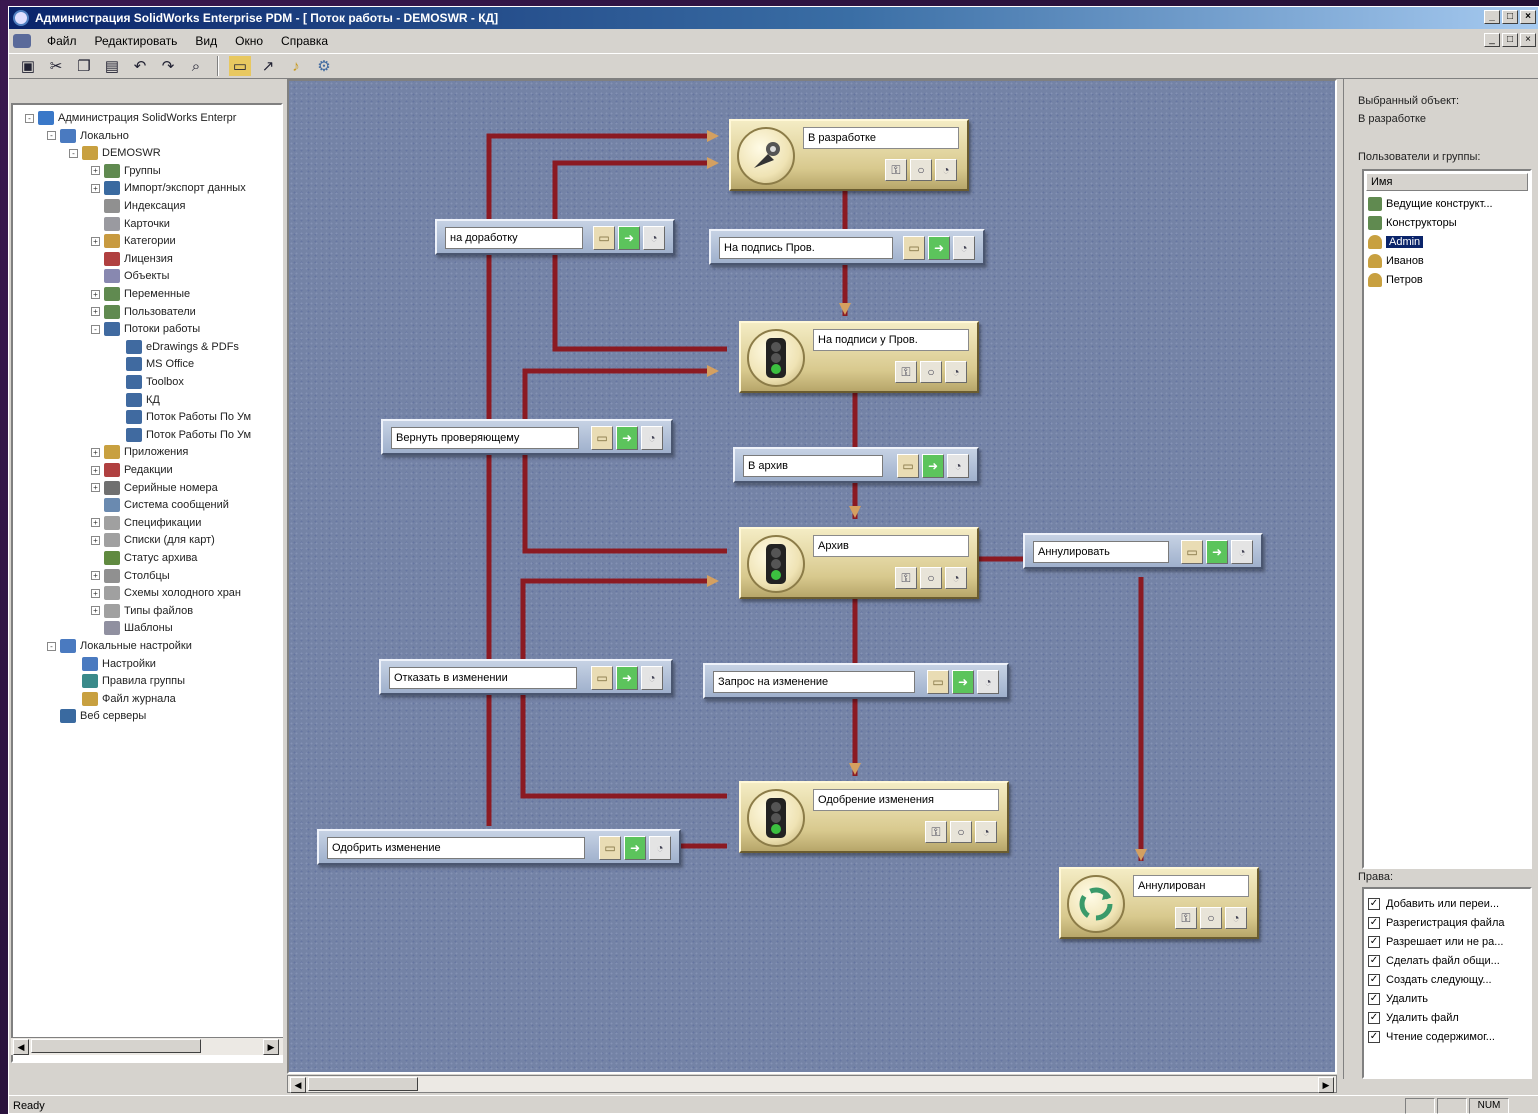 Image resolution: width=1539 pixels, height=1114 pixels. What do you see at coordinates (1101, 552) in the screenshot?
I see `transition-name: Аннулировать` at bounding box center [1101, 552].